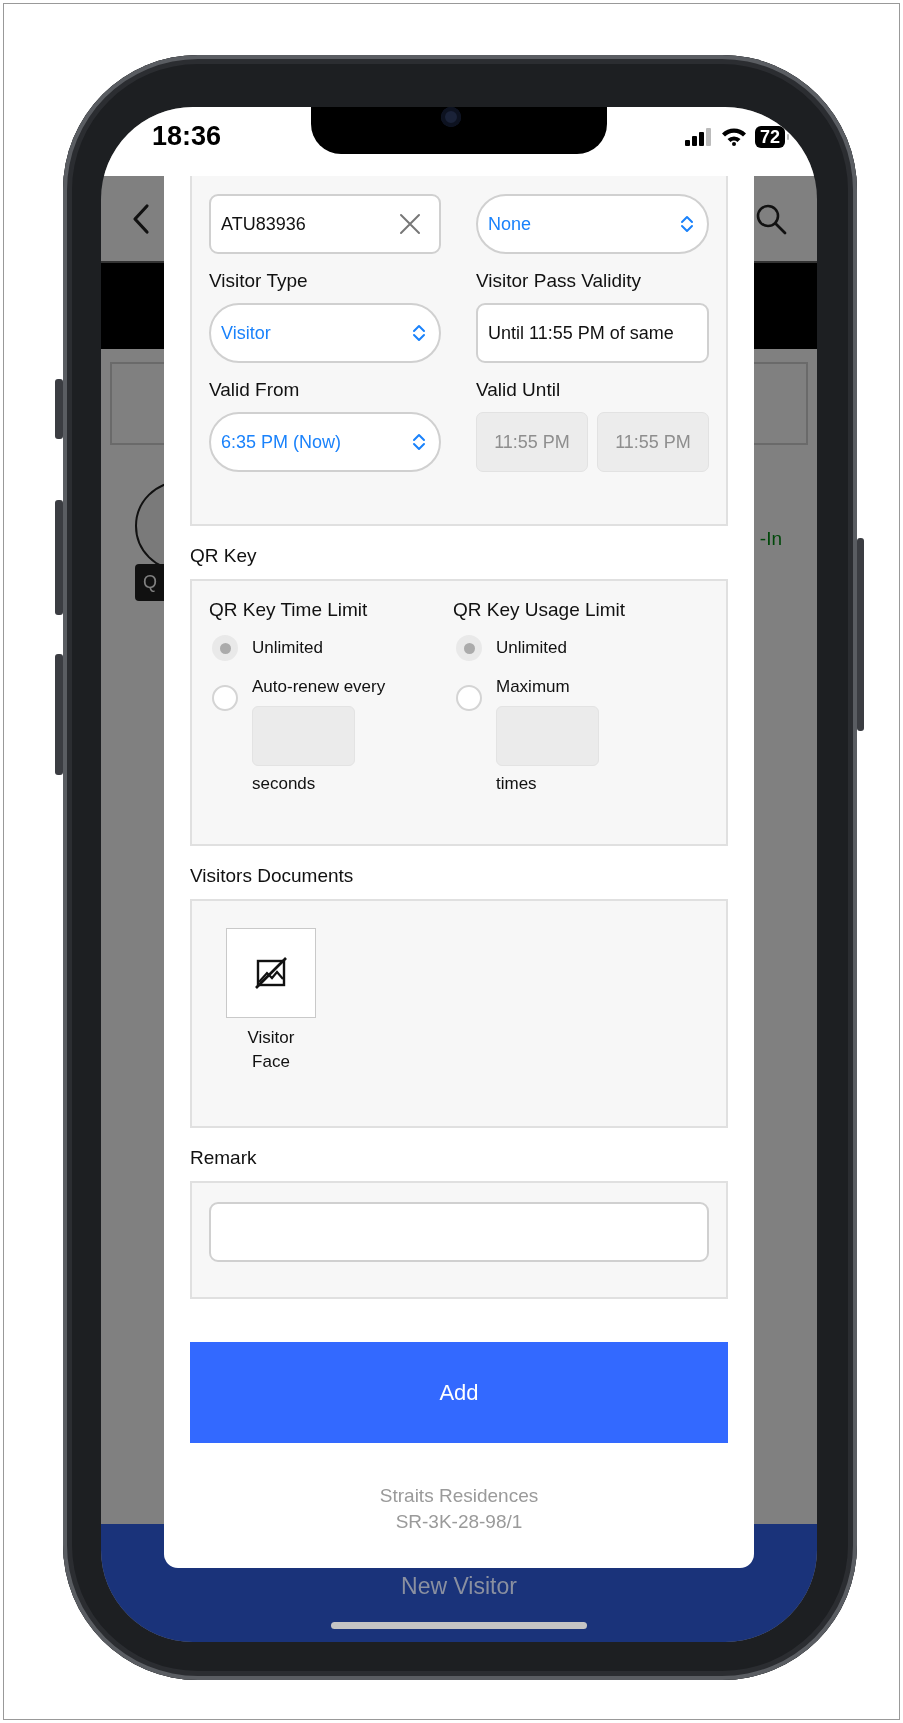 The width and height of the screenshot is (903, 1723). Describe the element at coordinates (533, 687) in the screenshot. I see `radio-label: Maximum` at that location.